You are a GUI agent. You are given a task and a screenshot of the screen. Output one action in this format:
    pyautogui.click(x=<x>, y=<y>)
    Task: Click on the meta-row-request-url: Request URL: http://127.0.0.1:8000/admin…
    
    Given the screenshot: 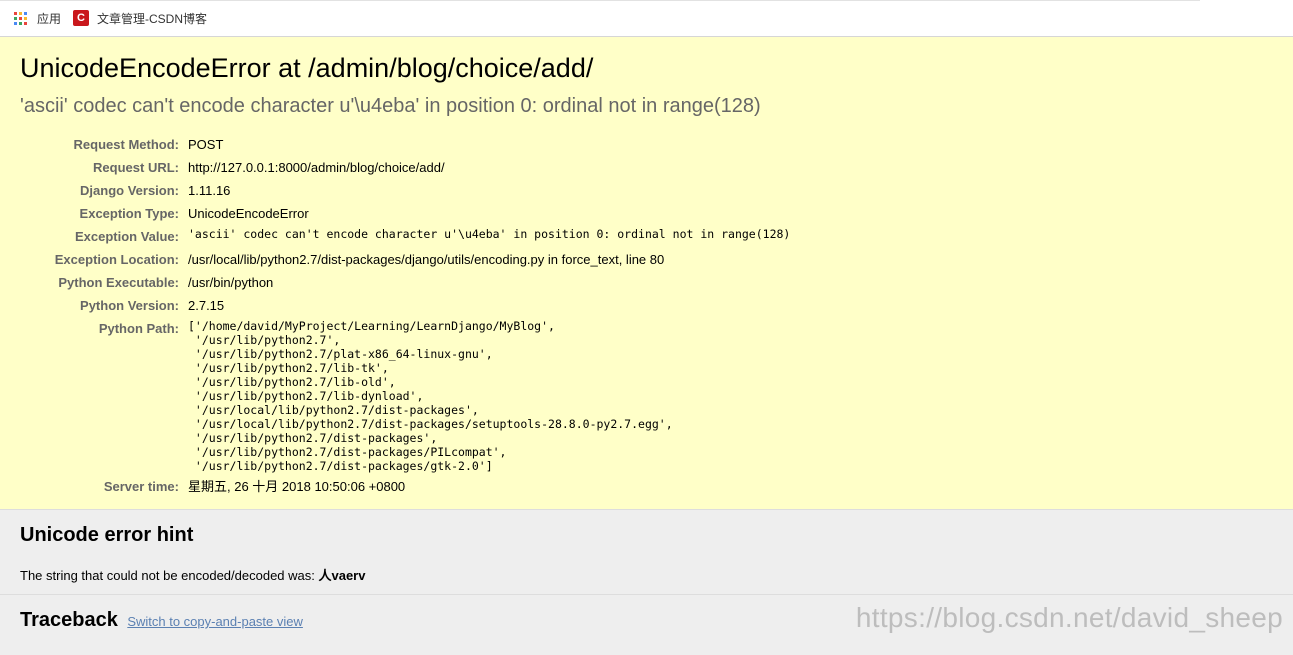 What is the action you would take?
    pyautogui.click(x=405, y=167)
    